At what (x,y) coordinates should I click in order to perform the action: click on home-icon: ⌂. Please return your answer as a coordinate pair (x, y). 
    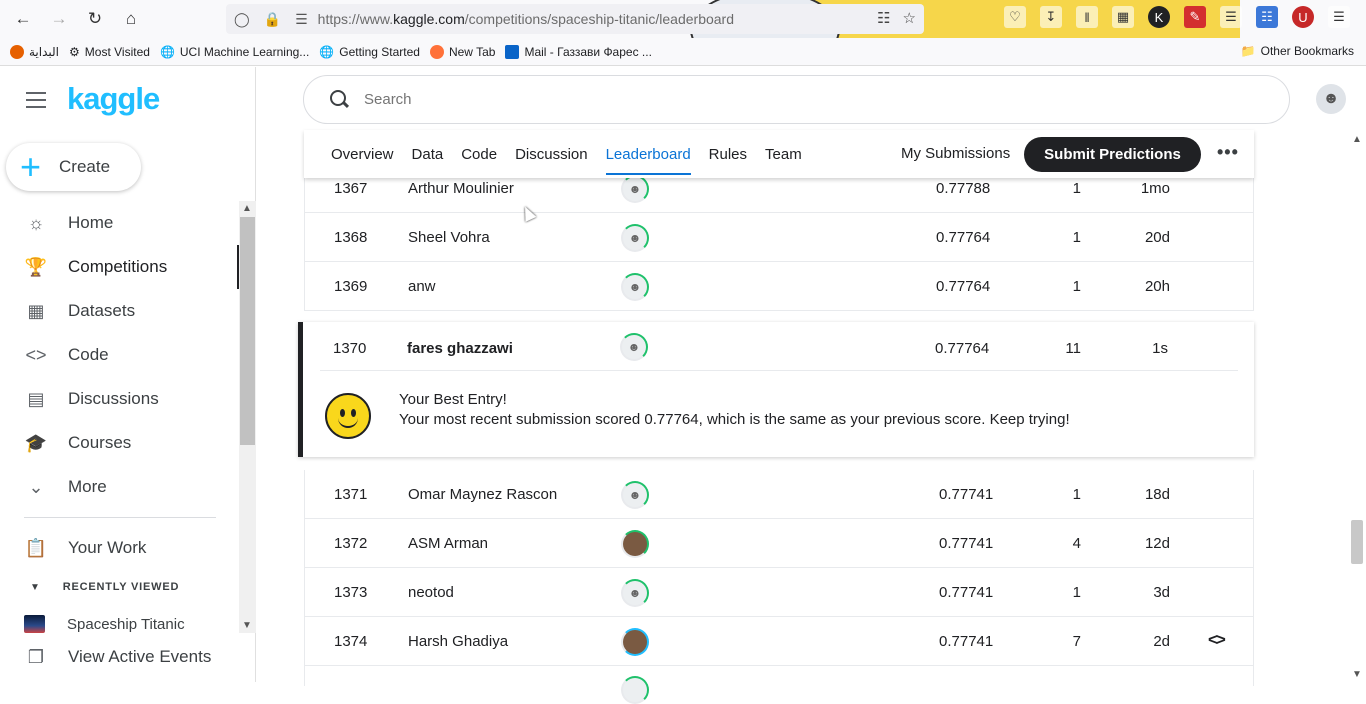
    Looking at the image, I should click on (131, 19).